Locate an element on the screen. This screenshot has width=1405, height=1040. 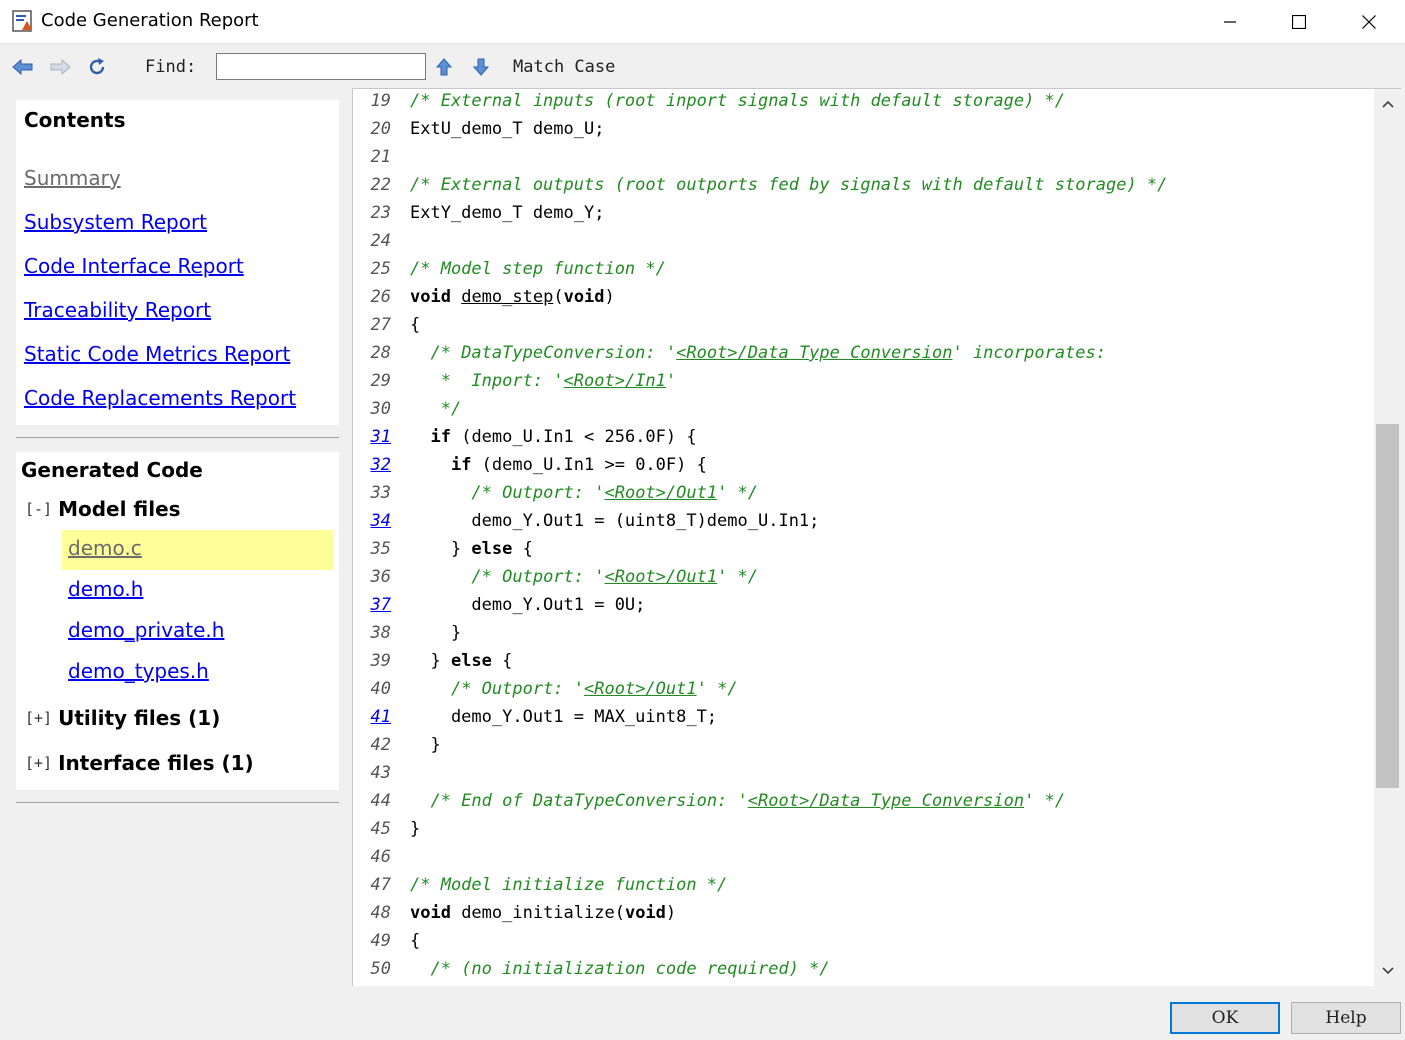
code-line: 26 void demo_step(void) is located at coordinates (863, 297).